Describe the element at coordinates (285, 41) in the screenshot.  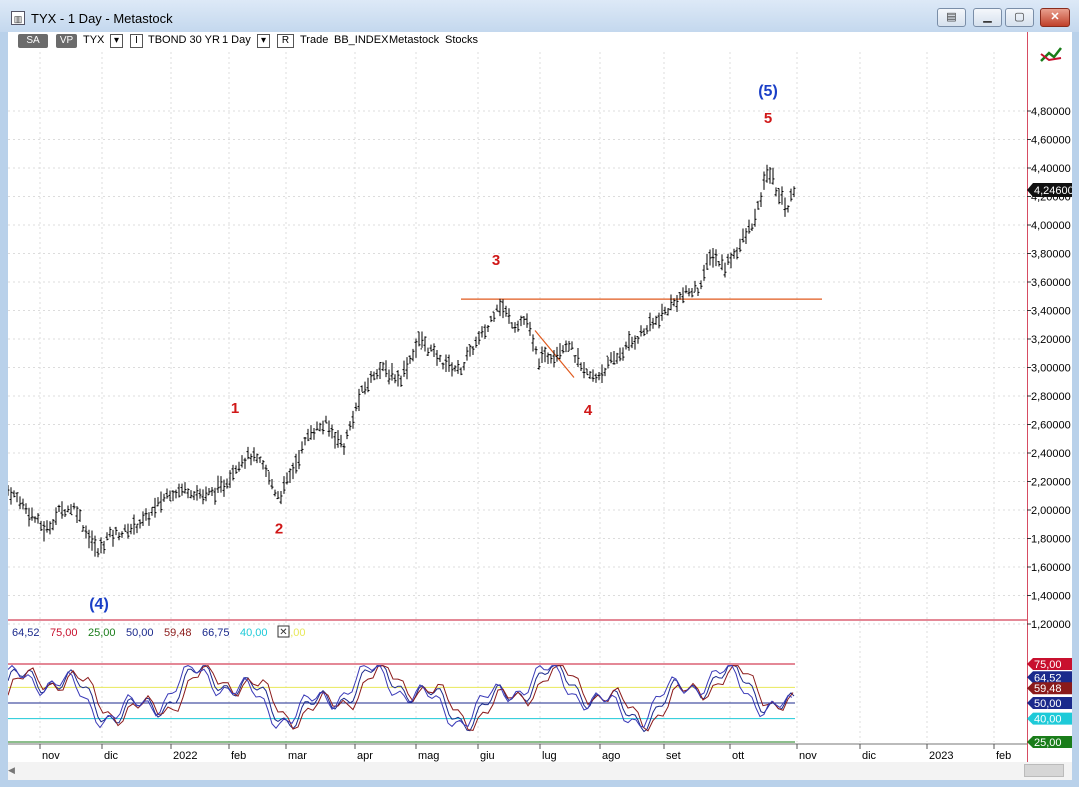
I see `refresh-button: R` at that location.